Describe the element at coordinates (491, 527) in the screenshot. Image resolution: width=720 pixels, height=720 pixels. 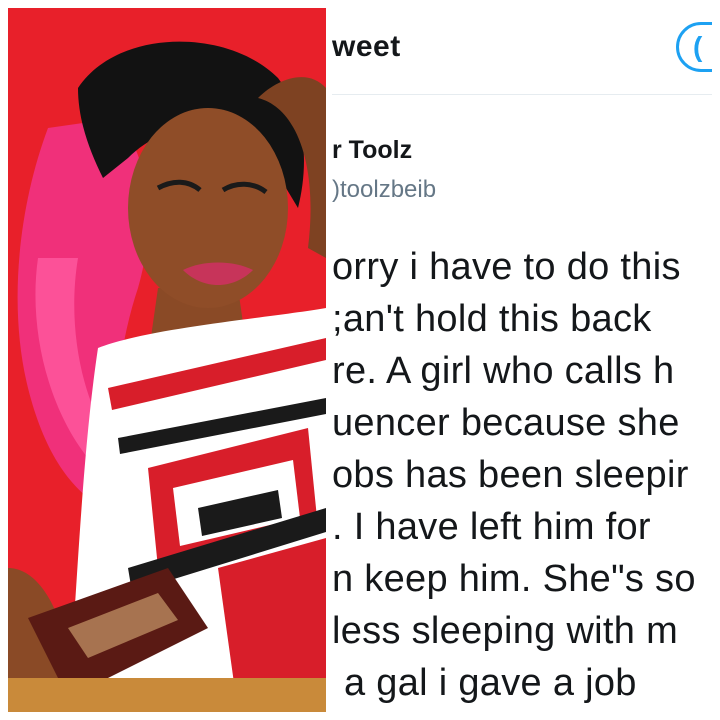
I see `tweet-text-line: . I have left him for` at that location.